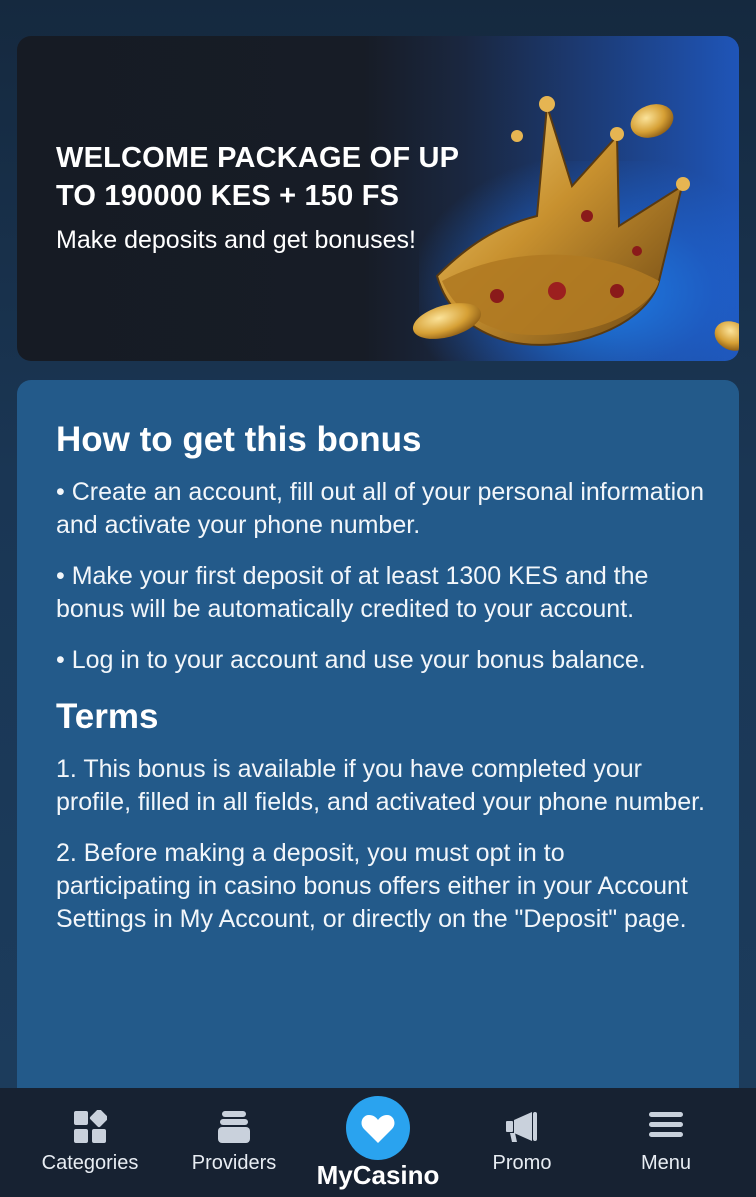  I want to click on heart-icon, so click(378, 1129).